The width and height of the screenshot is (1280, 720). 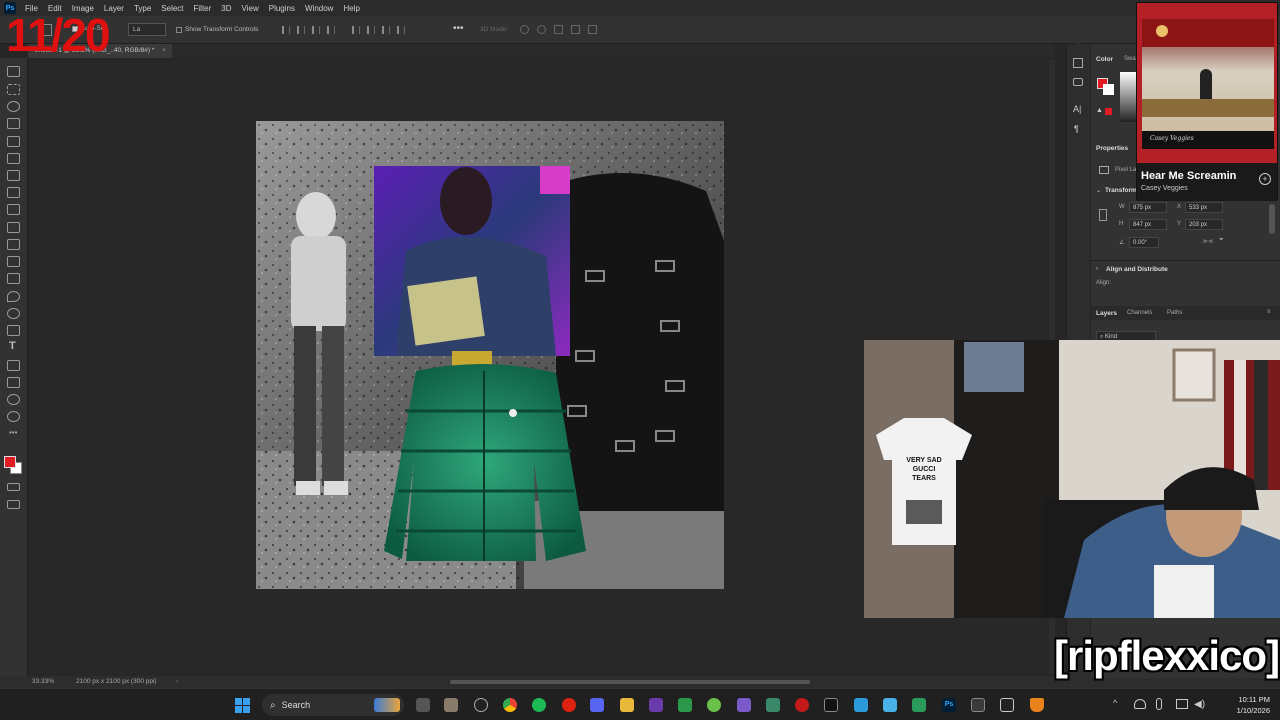 What do you see at coordinates (1272, 219) in the screenshot?
I see `properties-scrollbar` at bounding box center [1272, 219].